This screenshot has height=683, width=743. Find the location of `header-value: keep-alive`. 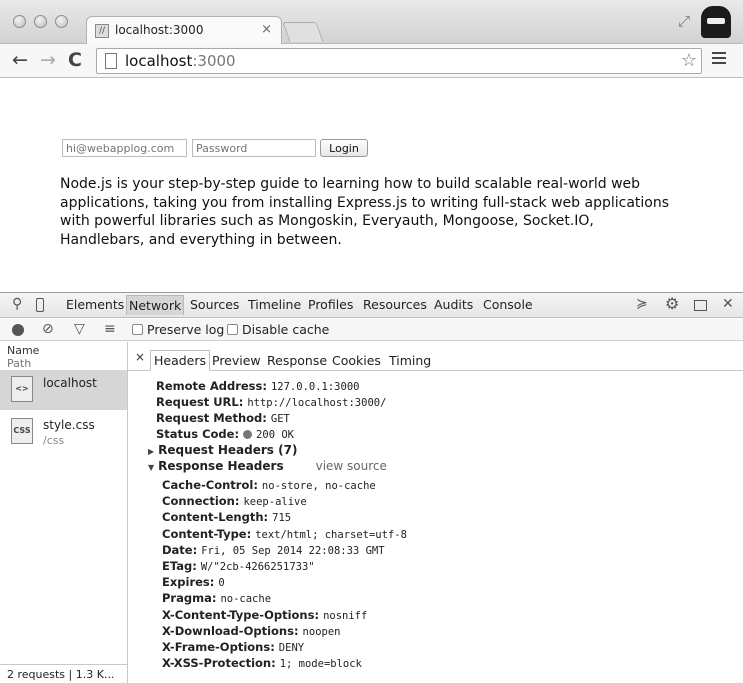

header-value: keep-alive is located at coordinates (275, 502).